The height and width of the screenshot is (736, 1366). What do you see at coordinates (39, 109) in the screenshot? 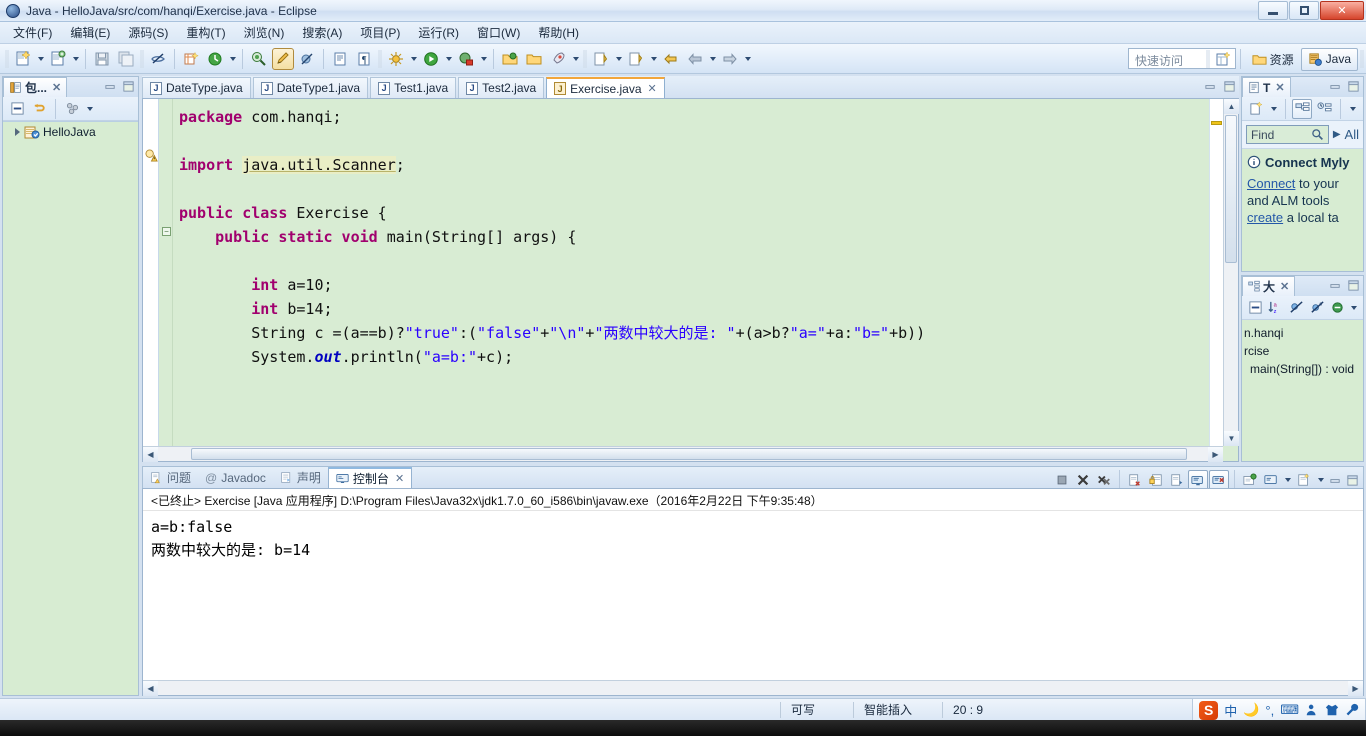
I see `link-with-editor-icon` at bounding box center [39, 109].